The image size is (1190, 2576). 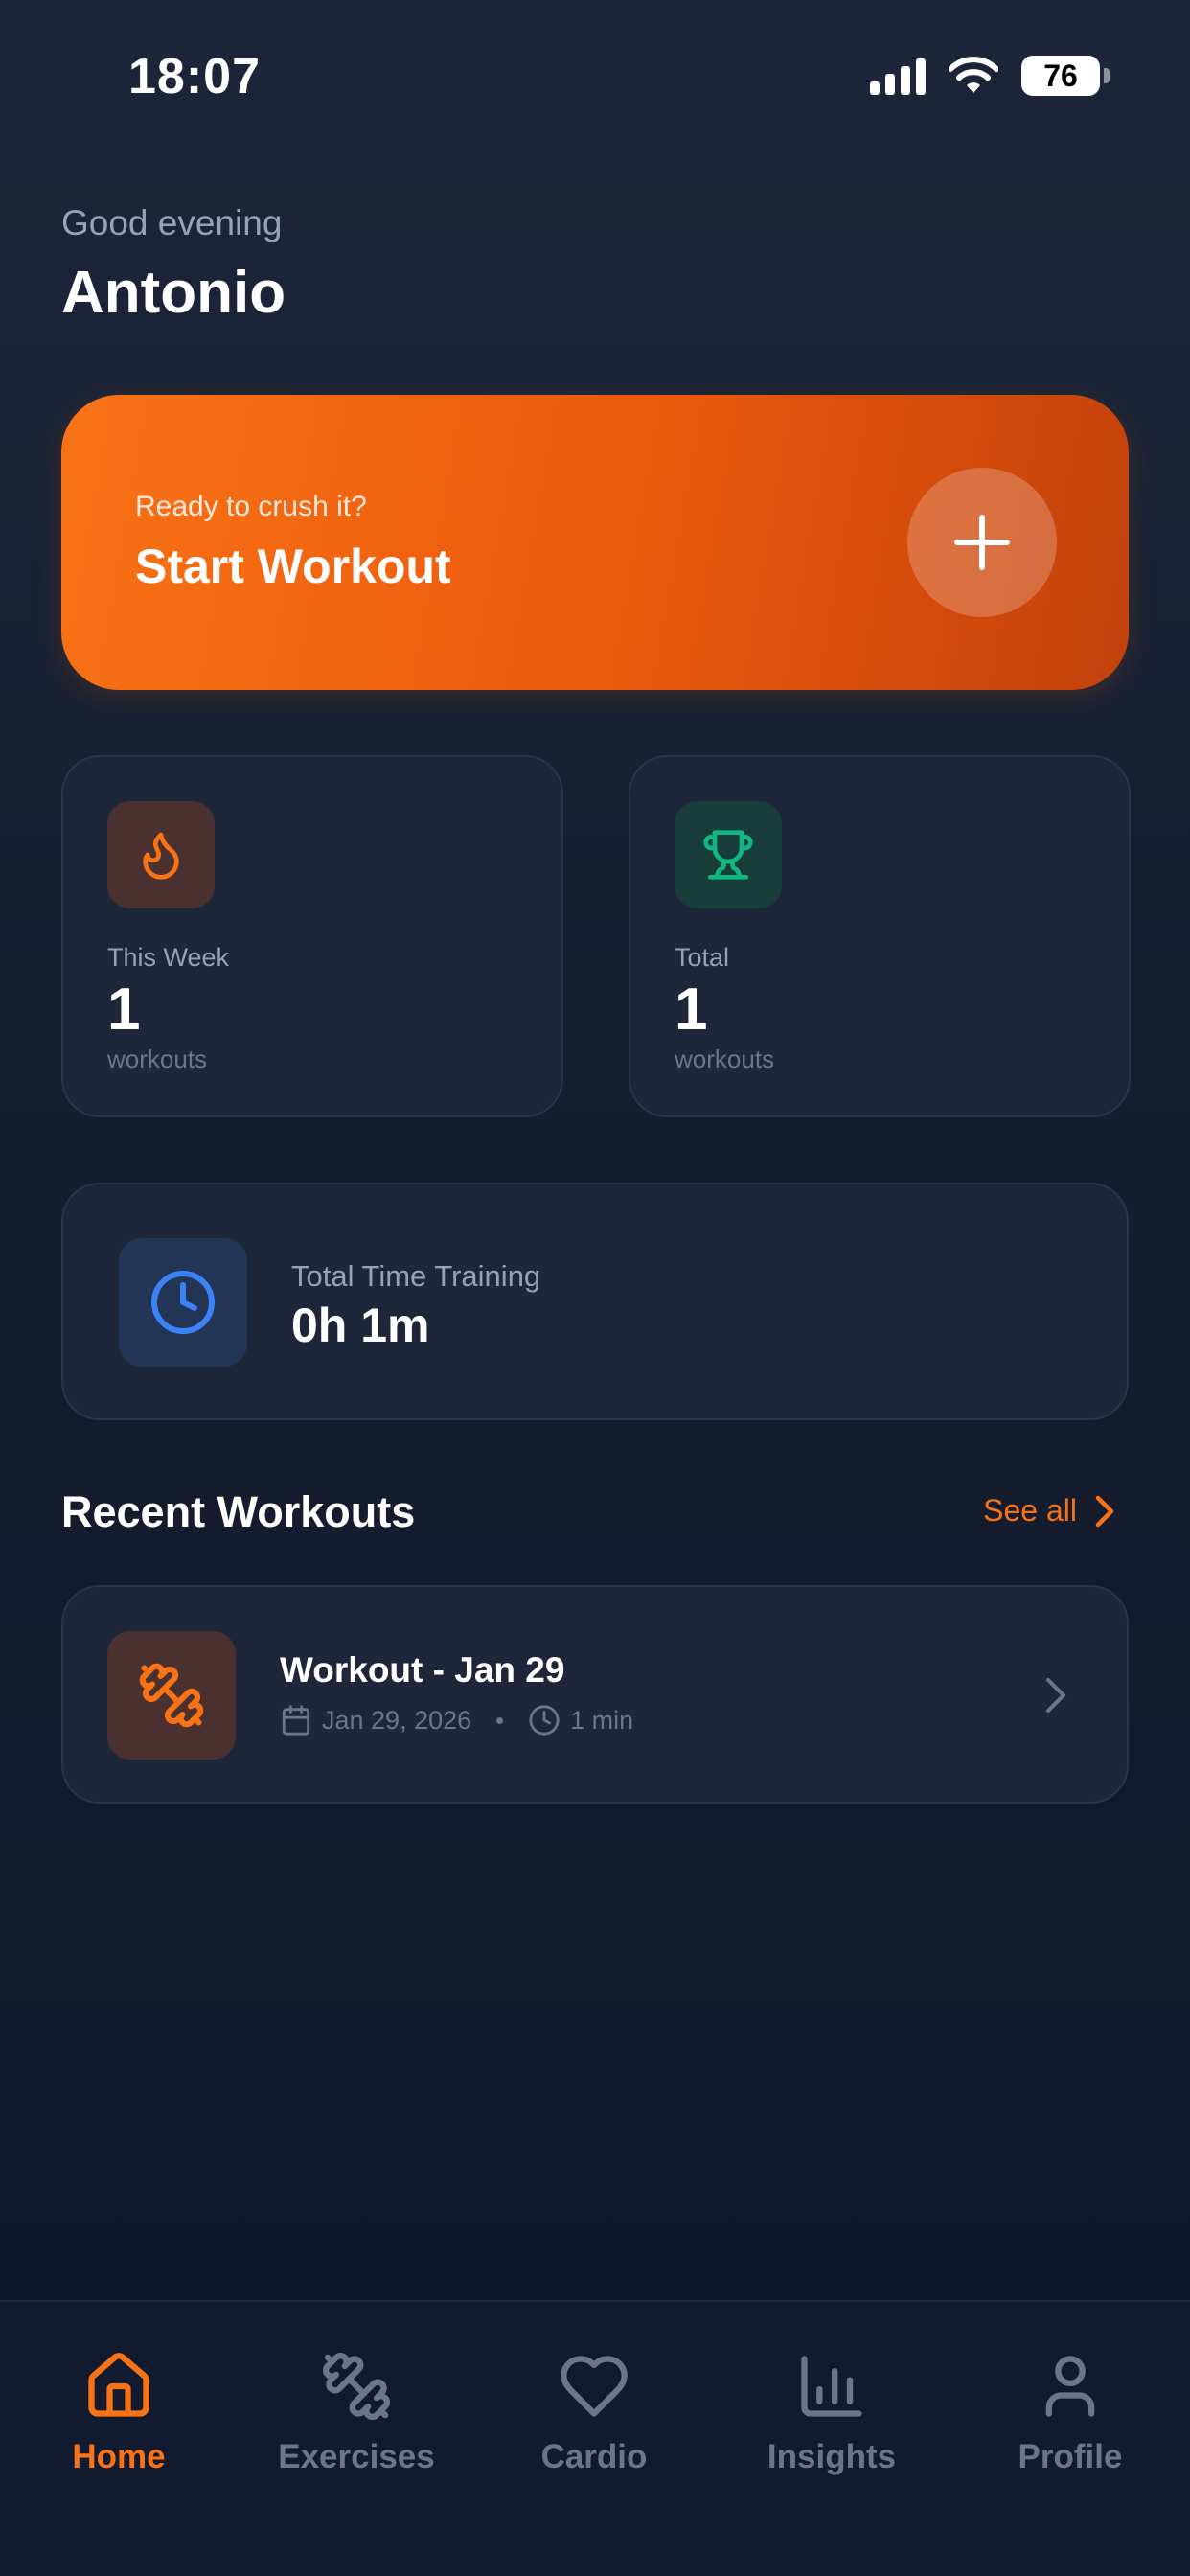 I want to click on nav-item-home: Home, so click(x=119, y=2413).